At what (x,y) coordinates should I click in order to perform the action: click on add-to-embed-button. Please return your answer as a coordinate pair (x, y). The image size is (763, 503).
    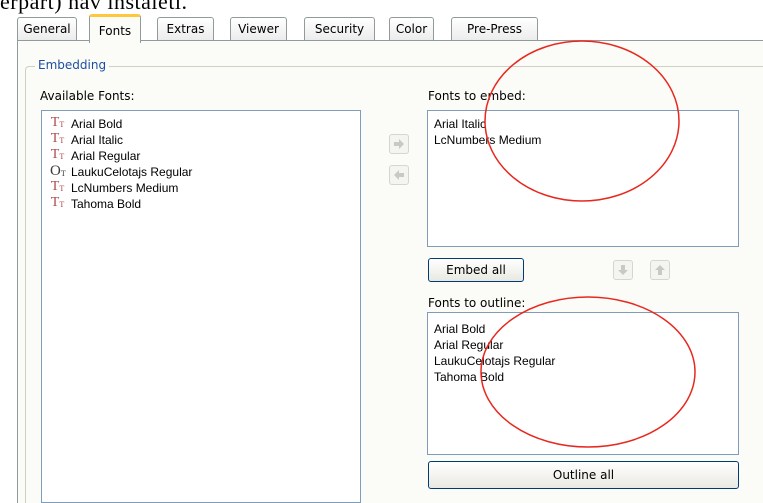
    Looking at the image, I should click on (399, 144).